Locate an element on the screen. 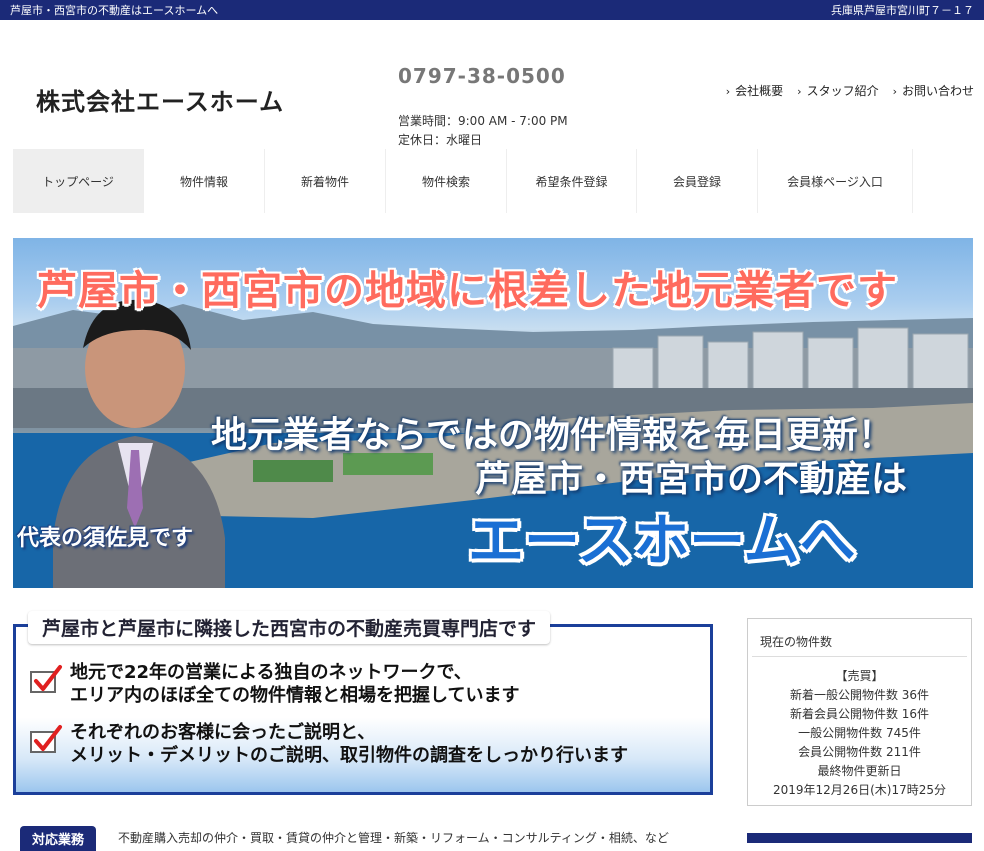  phone-number: 0797-38-0500 is located at coordinates (482, 76).